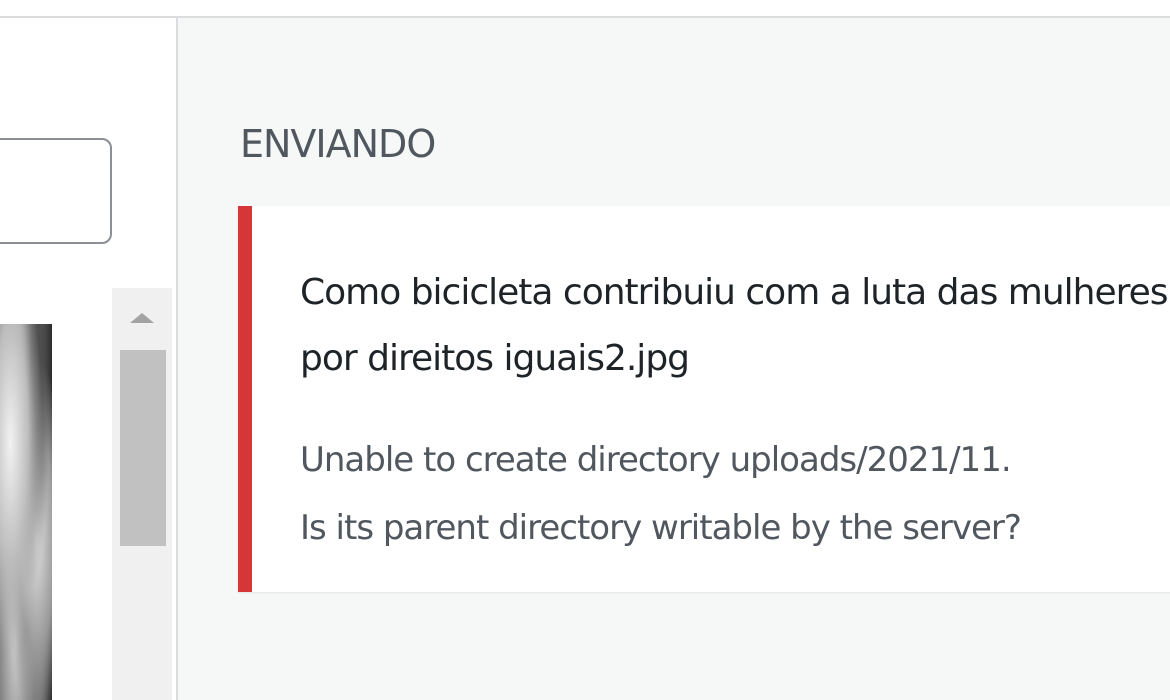 Image resolution: width=1170 pixels, height=700 pixels. I want to click on media-library-panel, so click(89, 359).